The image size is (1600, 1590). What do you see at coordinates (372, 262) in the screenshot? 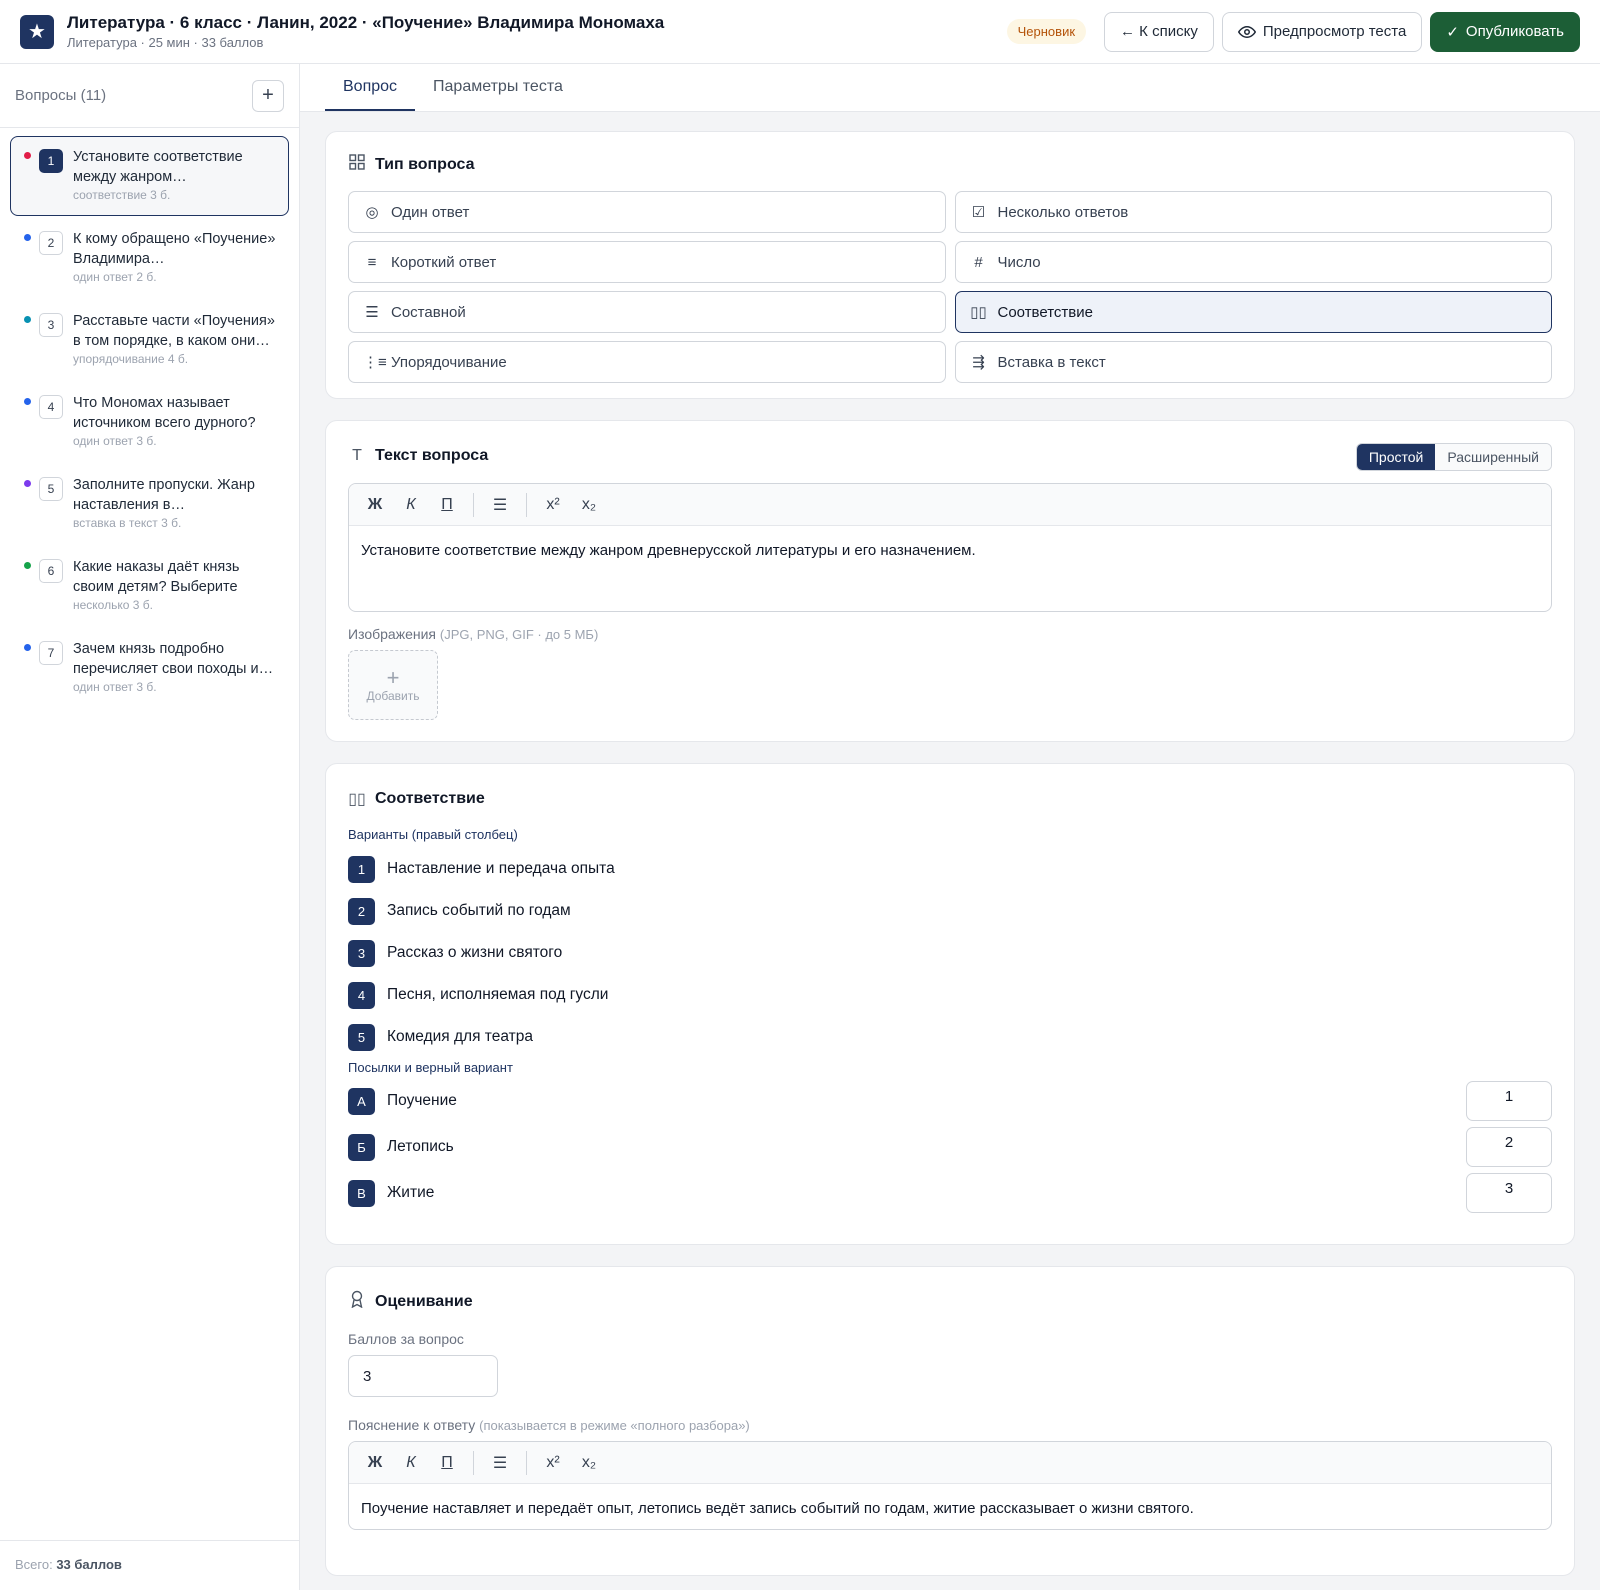
I see `text-lines-icon: ≡` at bounding box center [372, 262].